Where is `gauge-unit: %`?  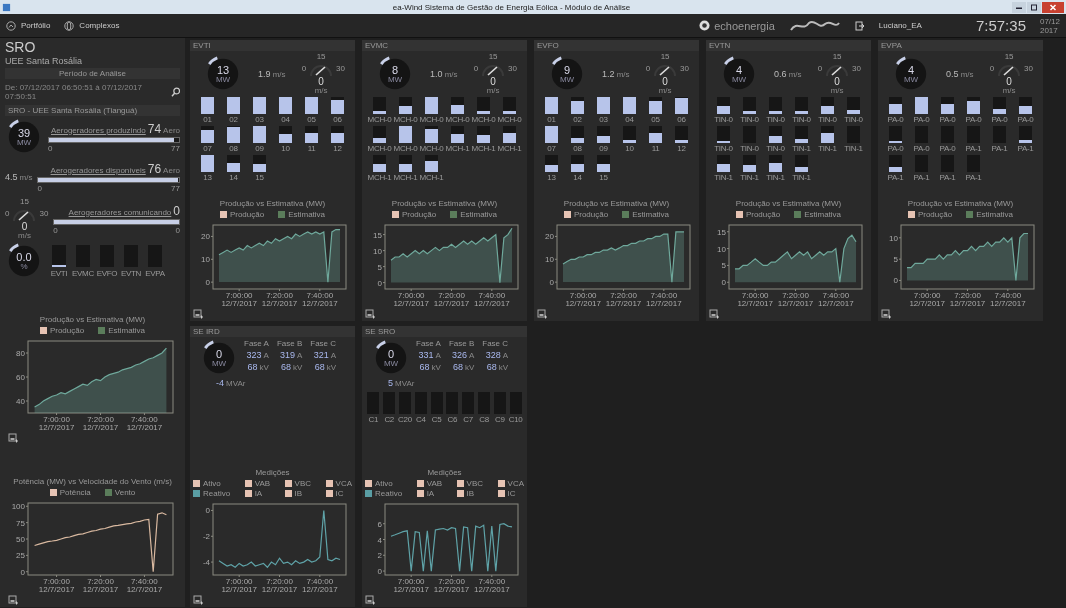 gauge-unit: % is located at coordinates (24, 266).